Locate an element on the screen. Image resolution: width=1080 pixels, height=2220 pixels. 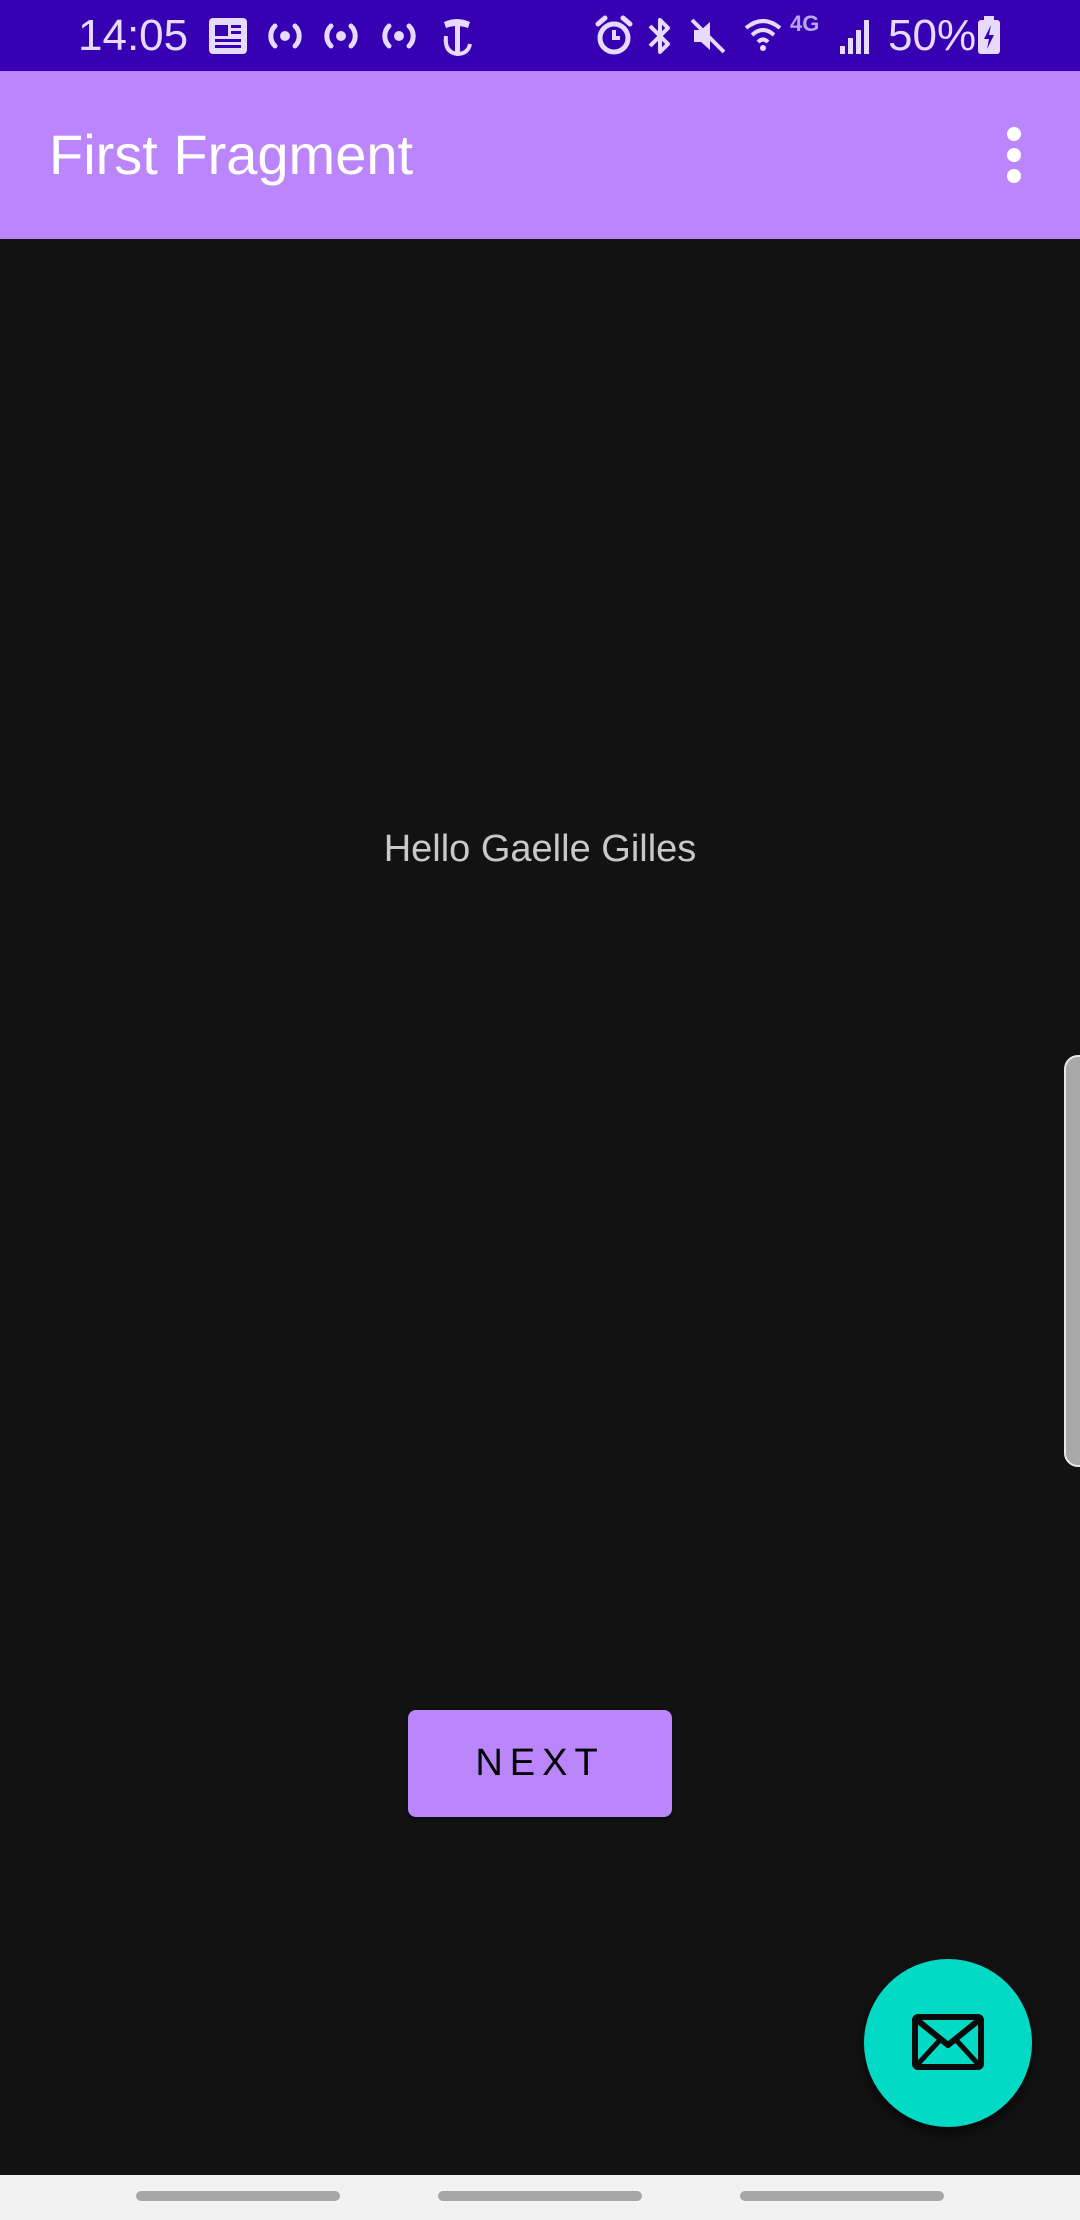
more-vert-icon is located at coordinates (1014, 155).